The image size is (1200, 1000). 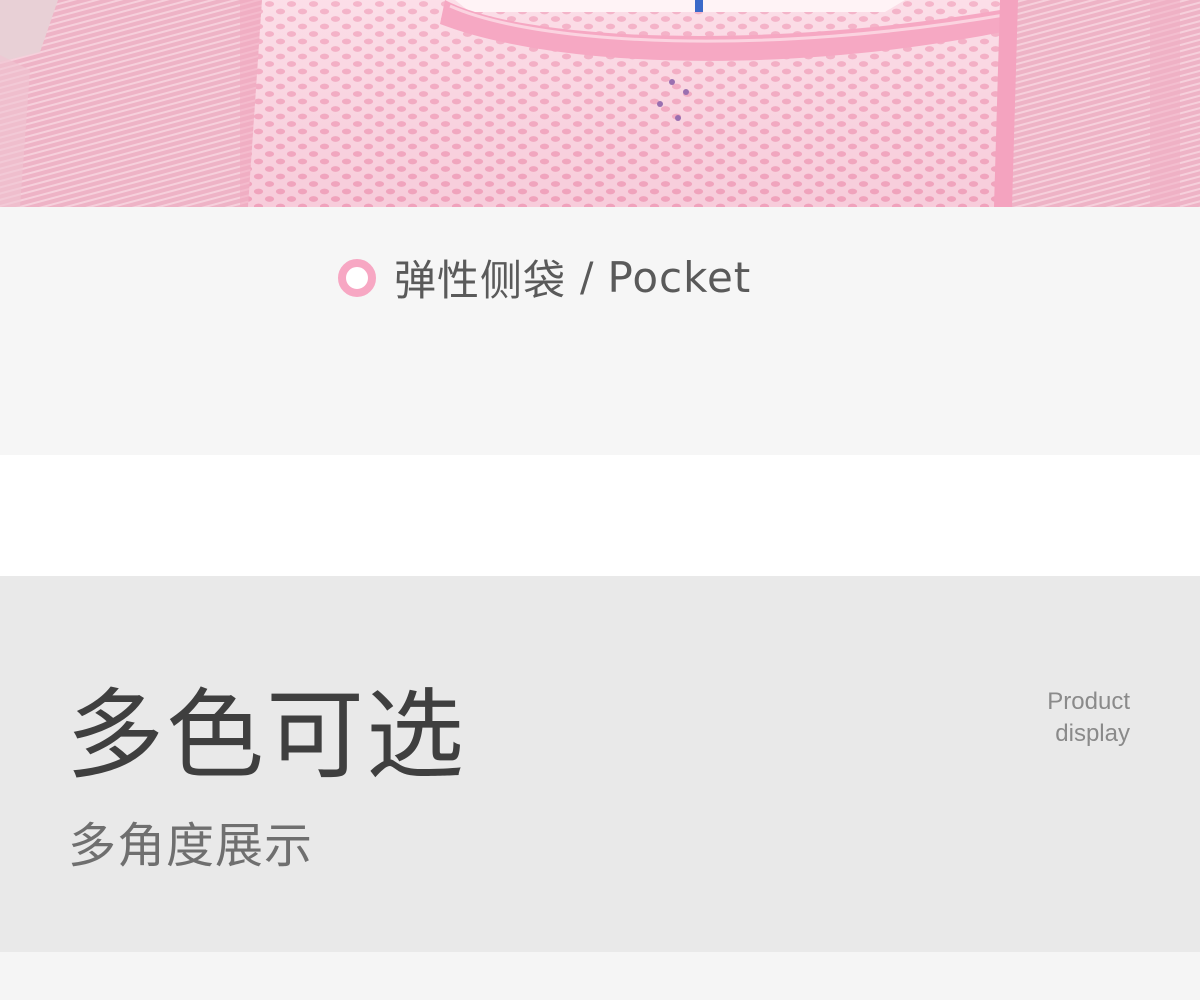 I want to click on section-title: 多色可选, so click(x=266, y=736).